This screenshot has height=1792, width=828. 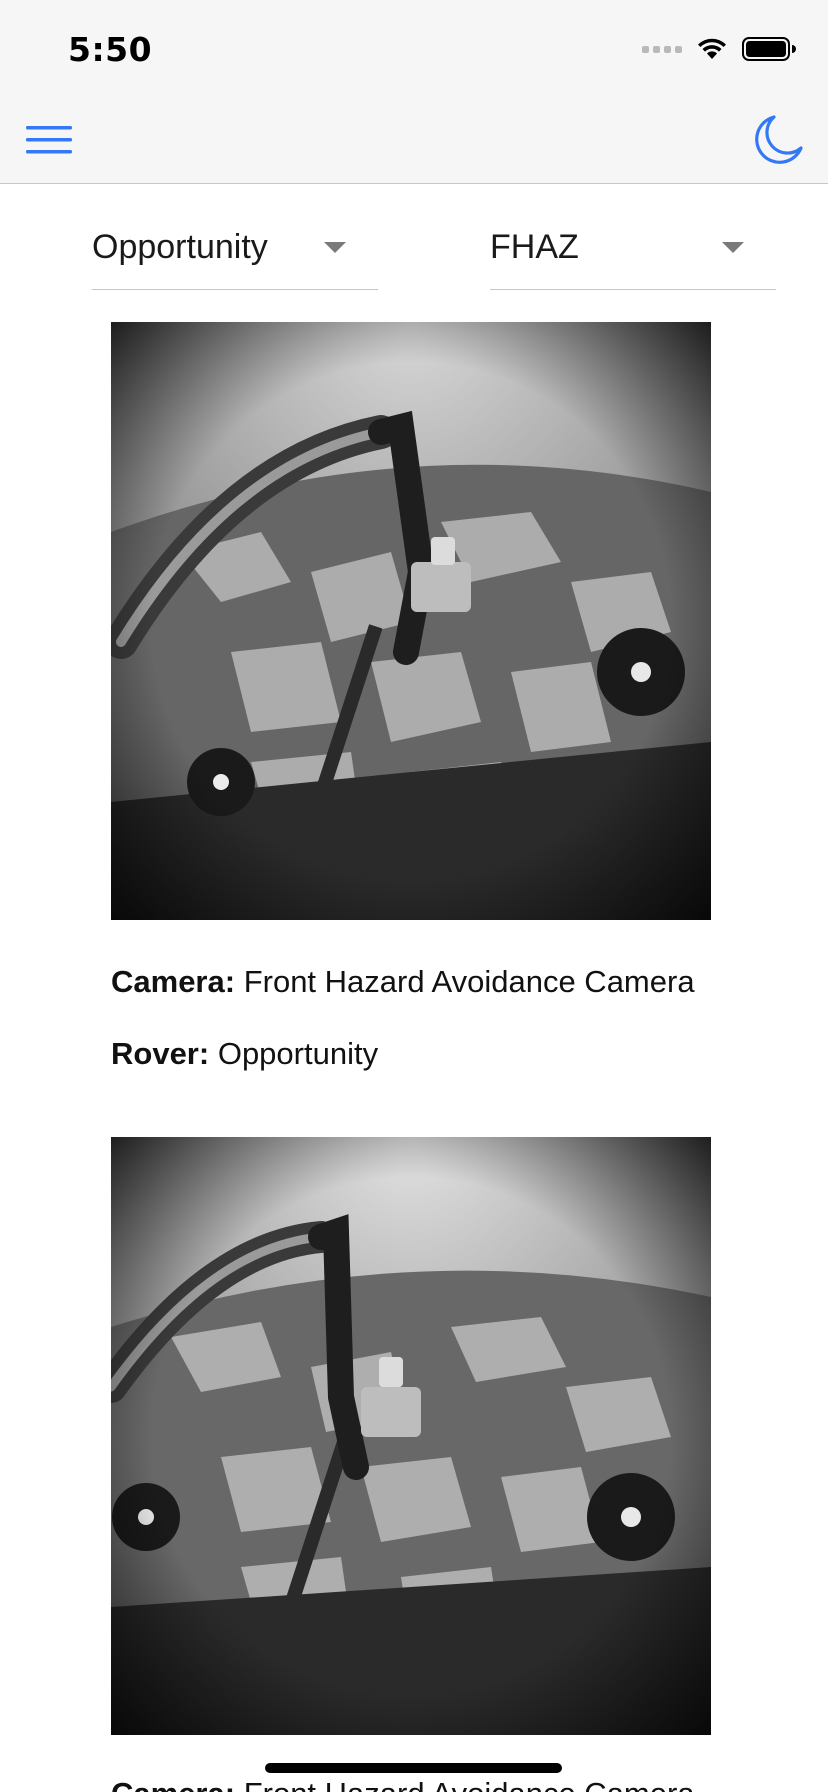 What do you see at coordinates (110, 49) in the screenshot?
I see `status-time: 5:50` at bounding box center [110, 49].